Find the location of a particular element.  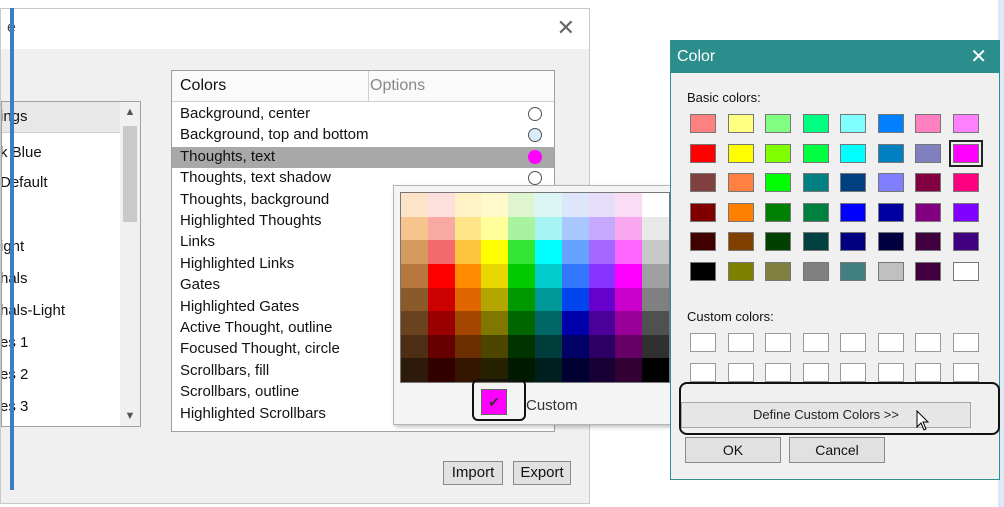

import-button: Import is located at coordinates (473, 473).